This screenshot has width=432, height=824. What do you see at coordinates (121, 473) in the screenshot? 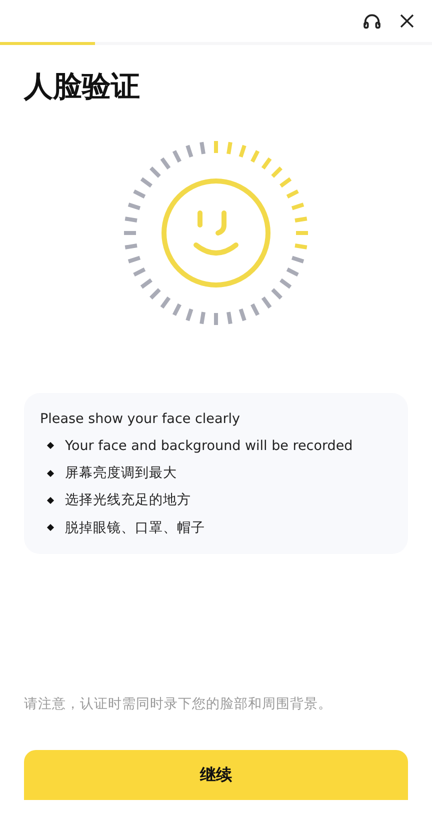
I see `tip-text: 屏幕亮度调到最大` at bounding box center [121, 473].